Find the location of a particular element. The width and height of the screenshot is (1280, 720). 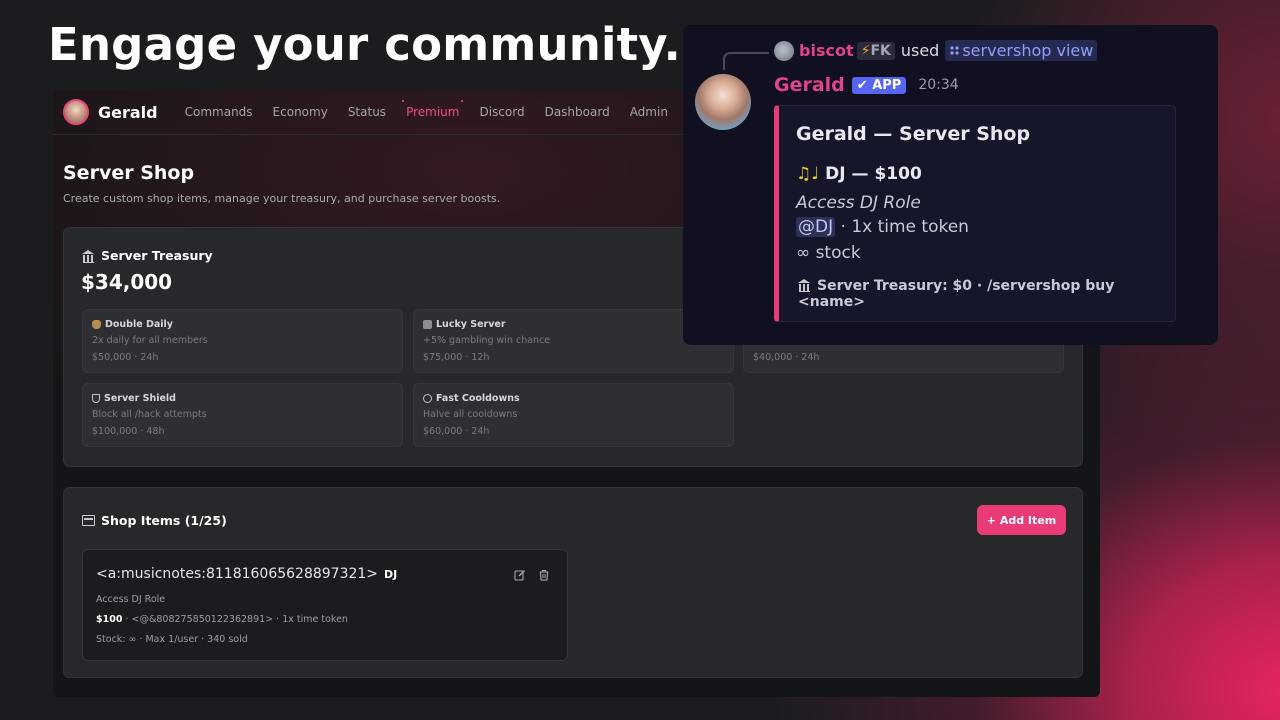

embed-item-text: DJ — $100 is located at coordinates (870, 174).